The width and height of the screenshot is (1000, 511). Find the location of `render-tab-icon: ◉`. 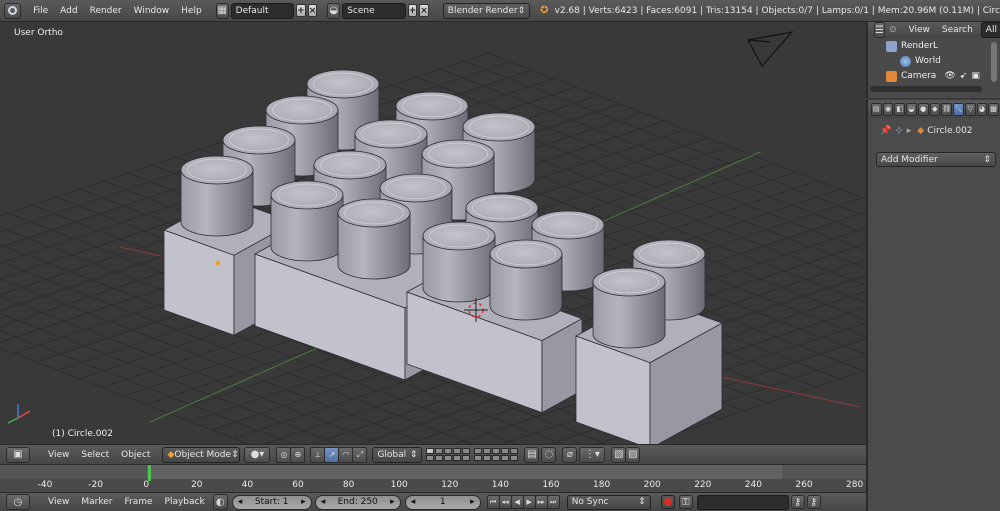

render-tab-icon: ◉ is located at coordinates (888, 109).